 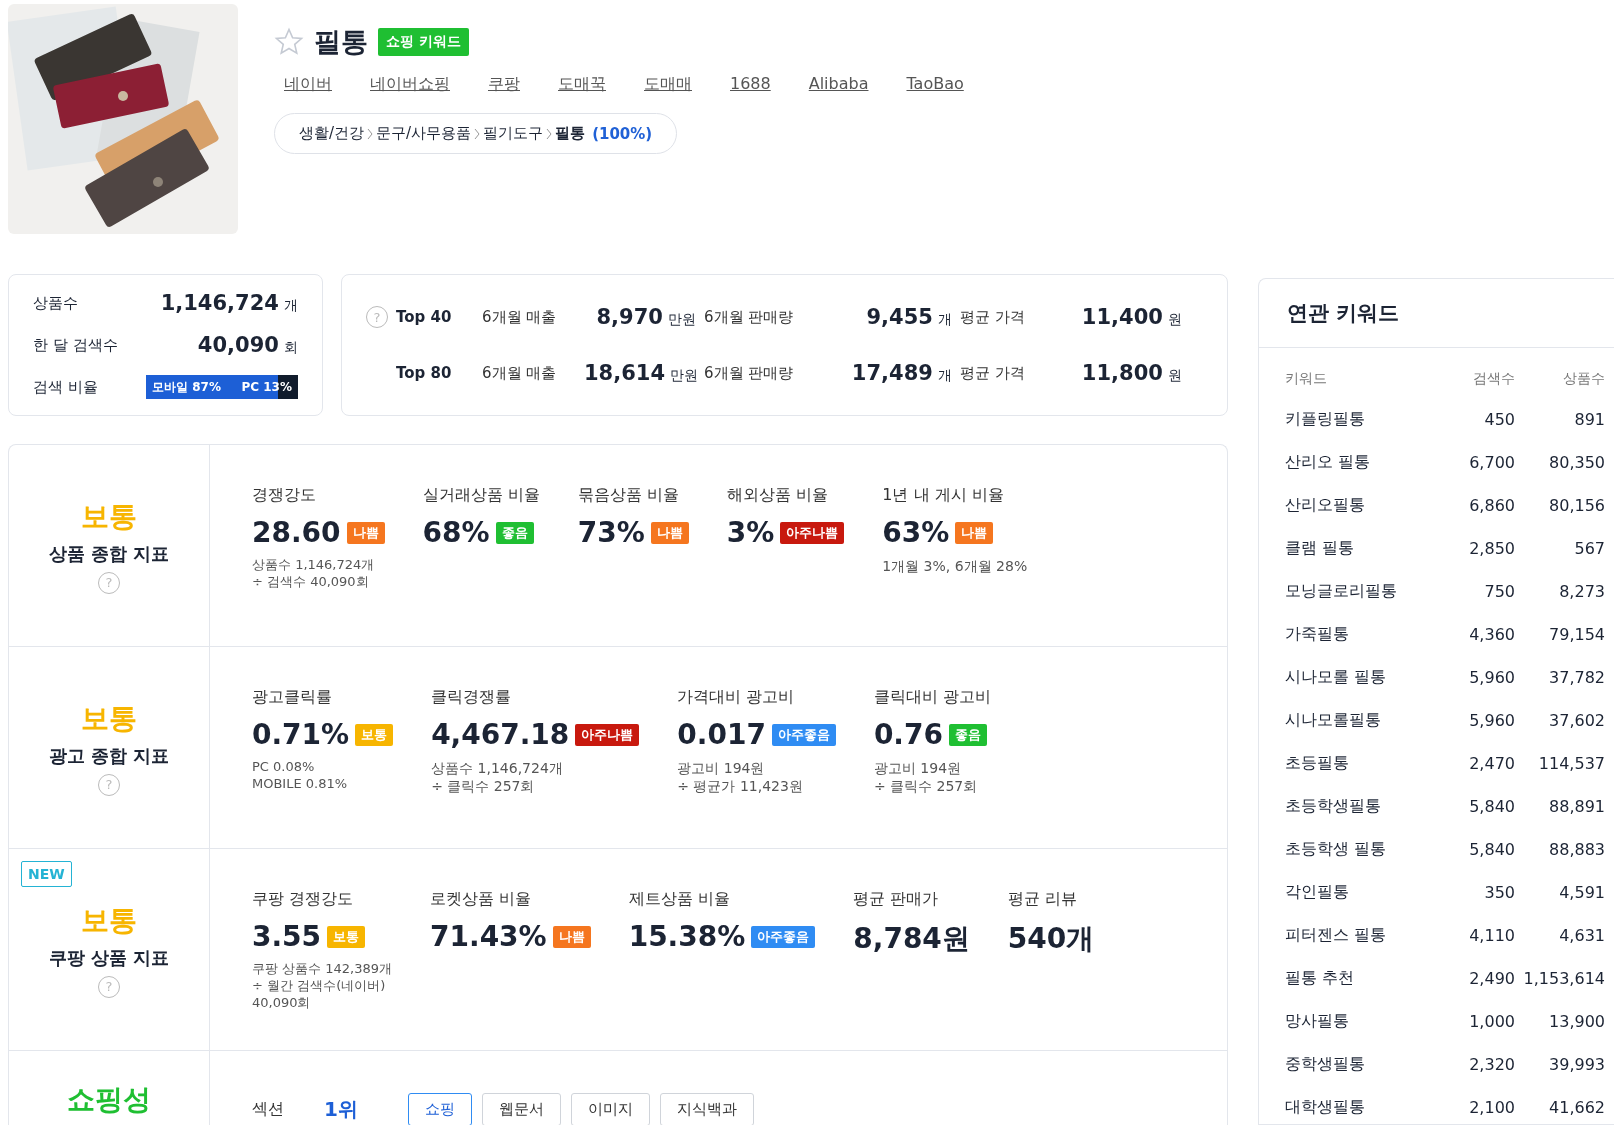 What do you see at coordinates (423, 42) in the screenshot?
I see `keyword-tag: 쇼핑 키워드` at bounding box center [423, 42].